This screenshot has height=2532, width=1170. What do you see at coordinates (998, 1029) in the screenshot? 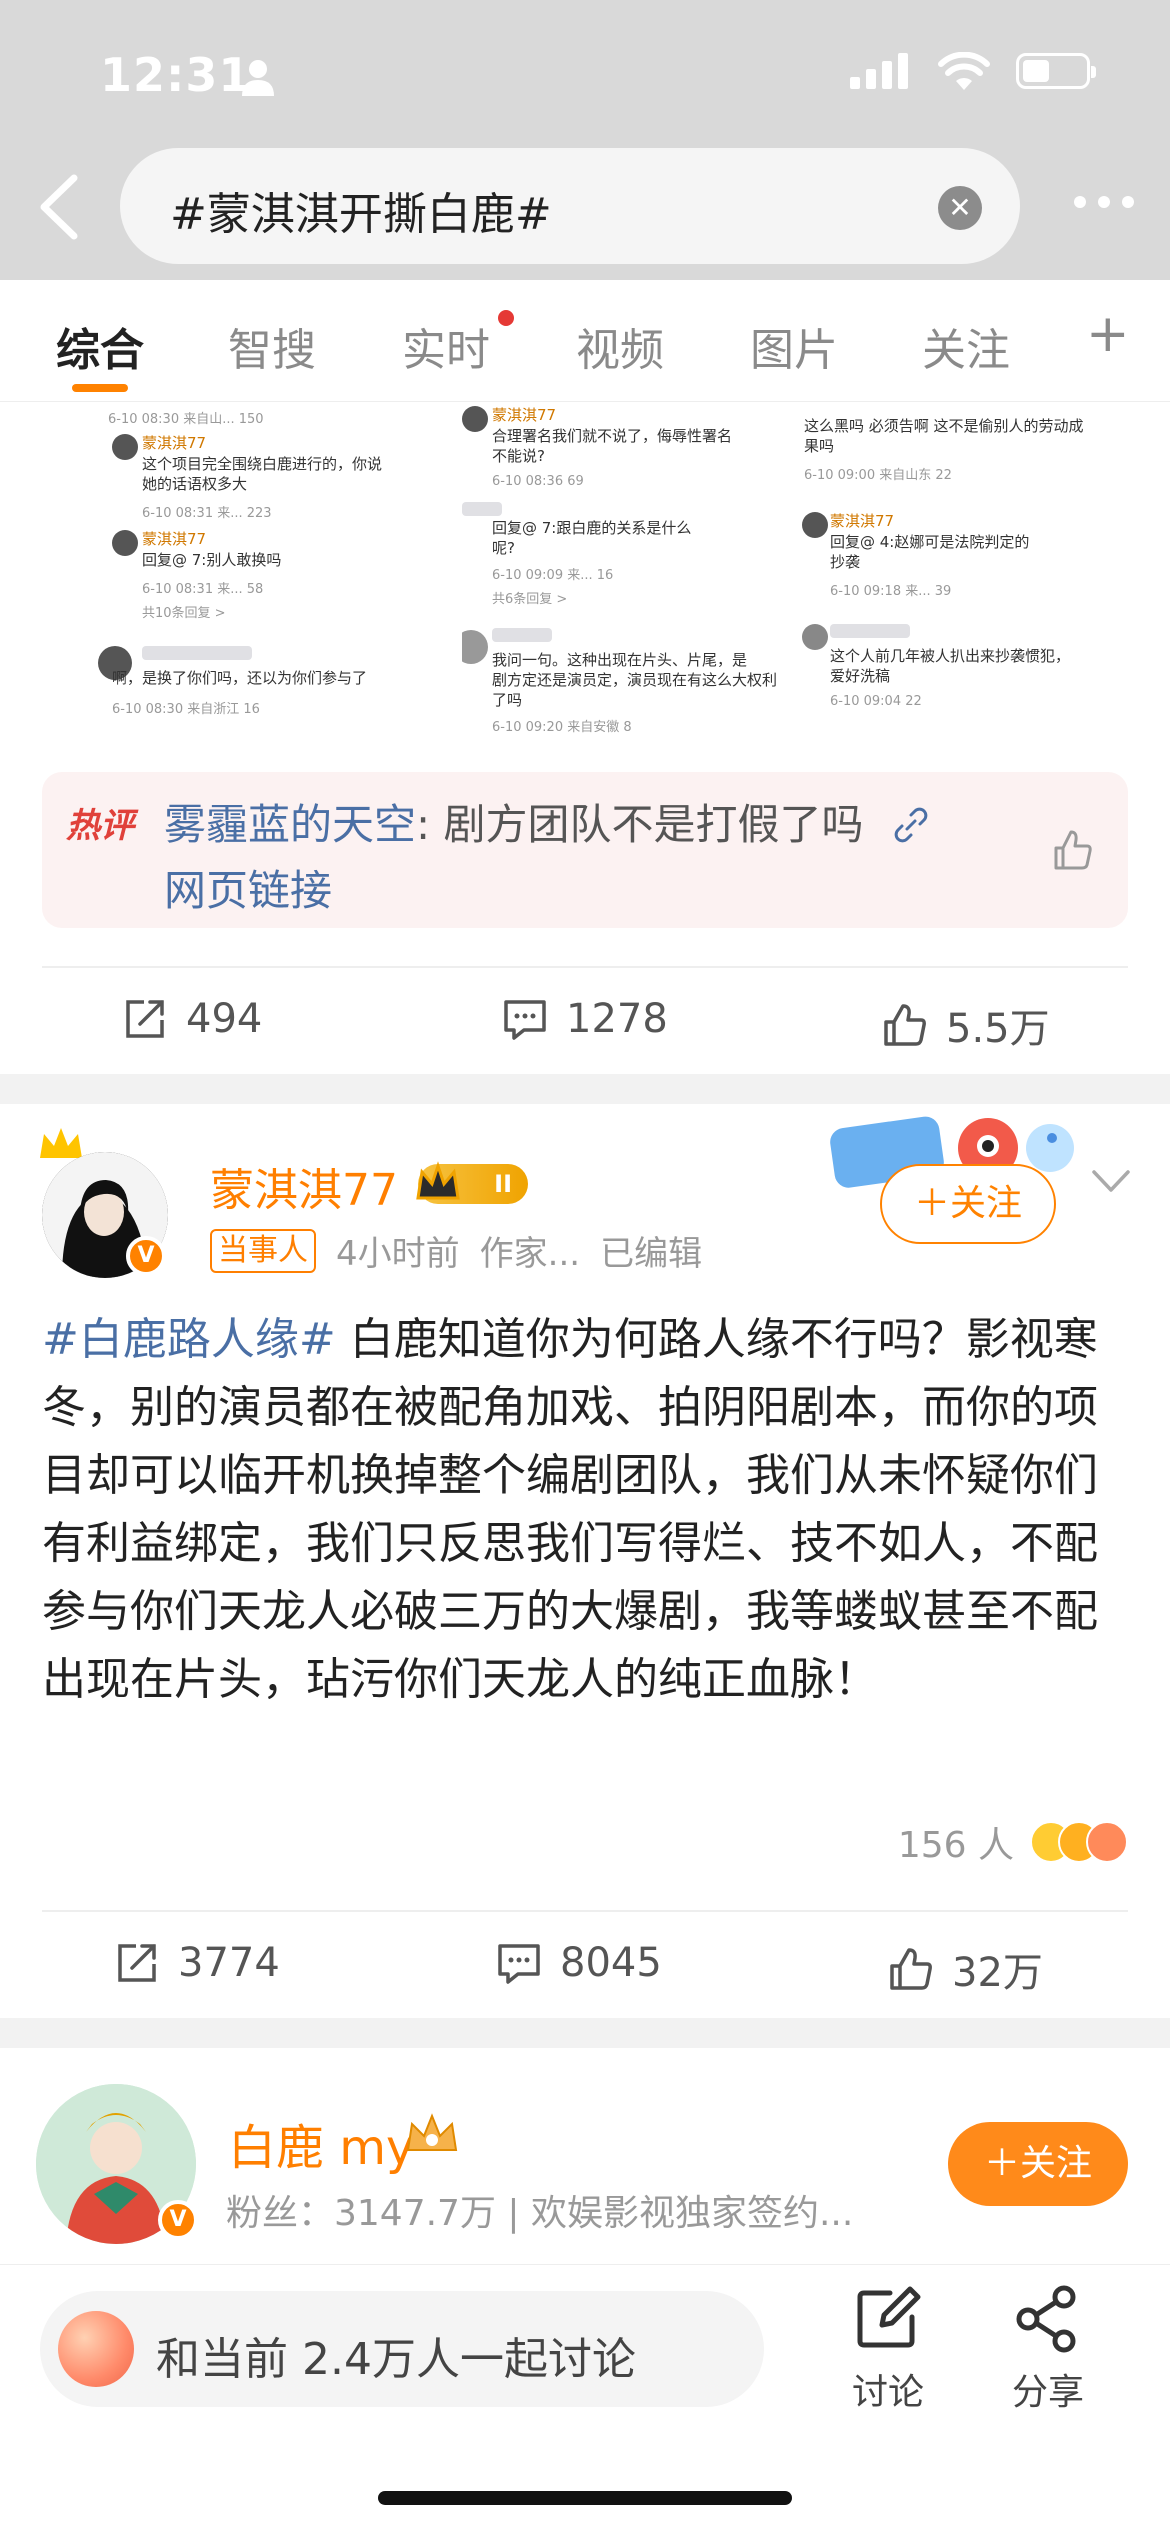
I see `post1-like-count: 5.5万` at bounding box center [998, 1029].